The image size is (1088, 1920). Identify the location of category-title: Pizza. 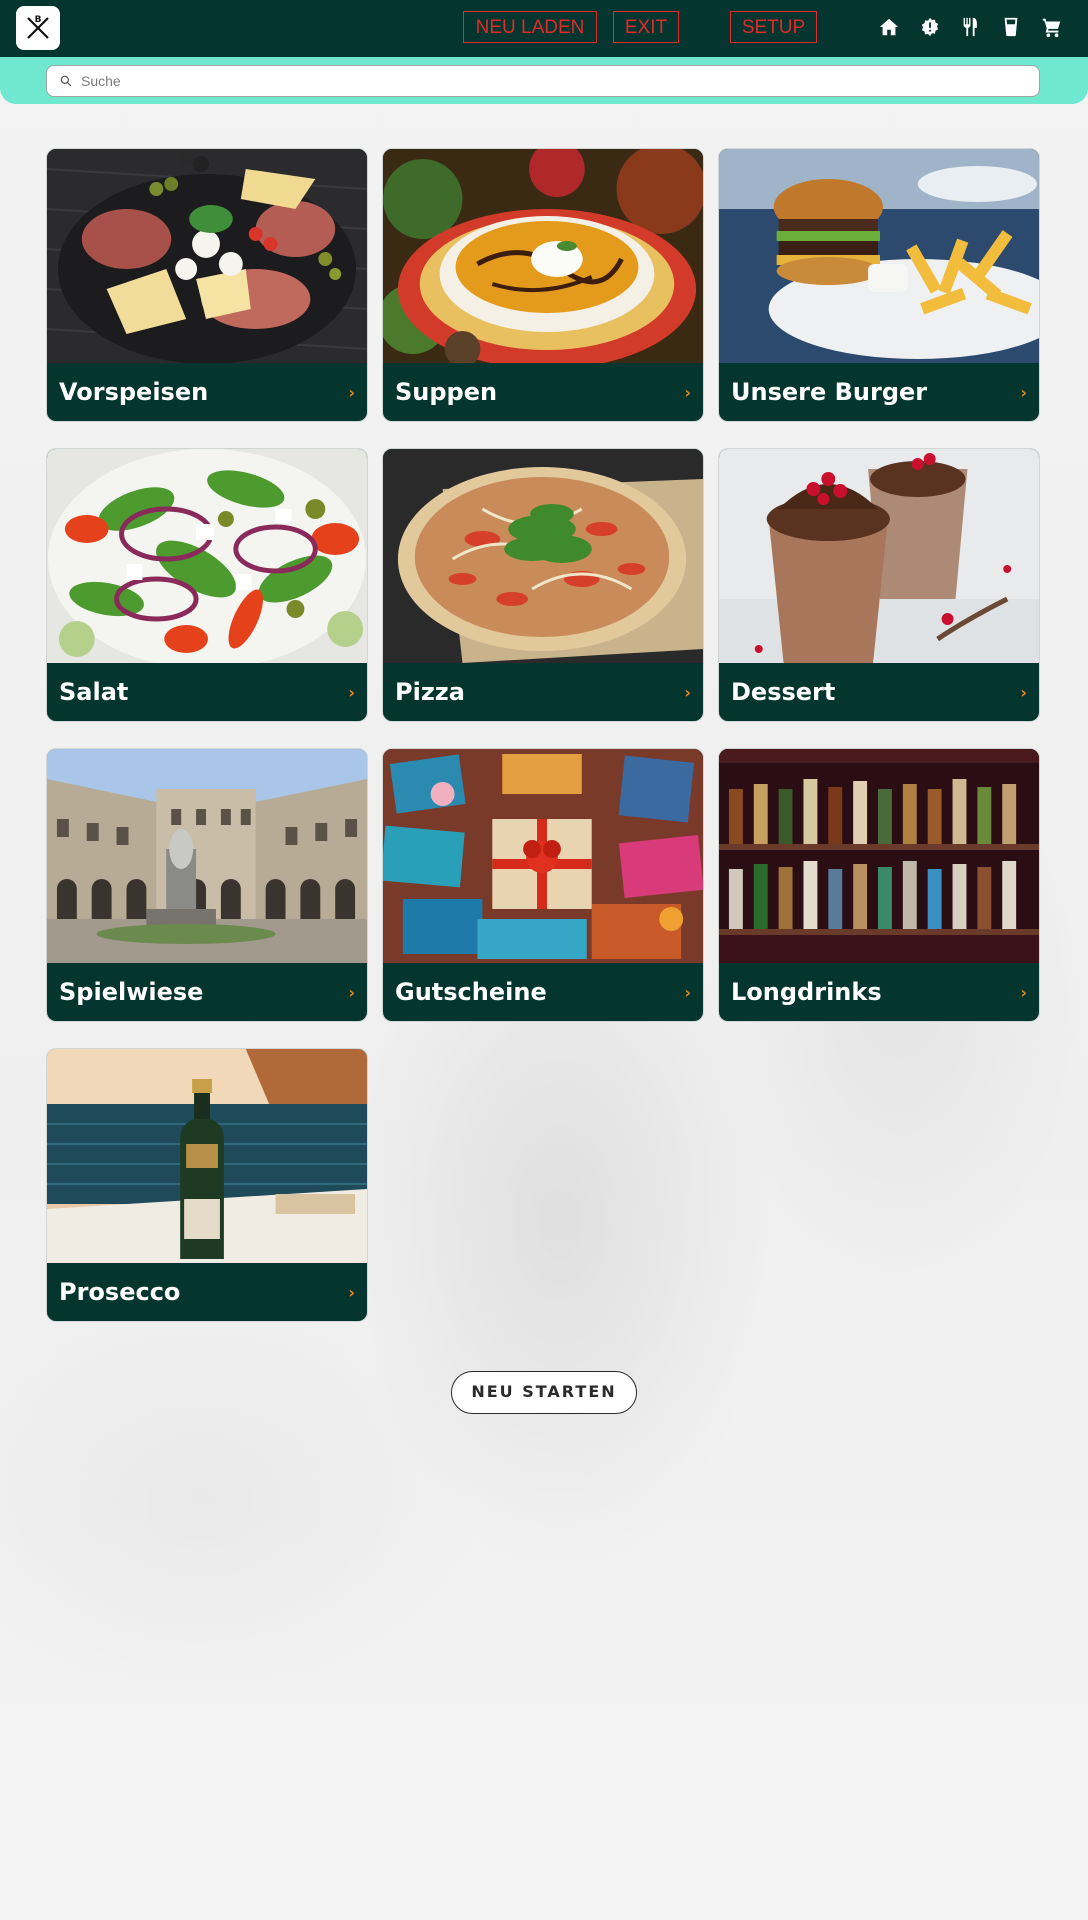
(430, 692).